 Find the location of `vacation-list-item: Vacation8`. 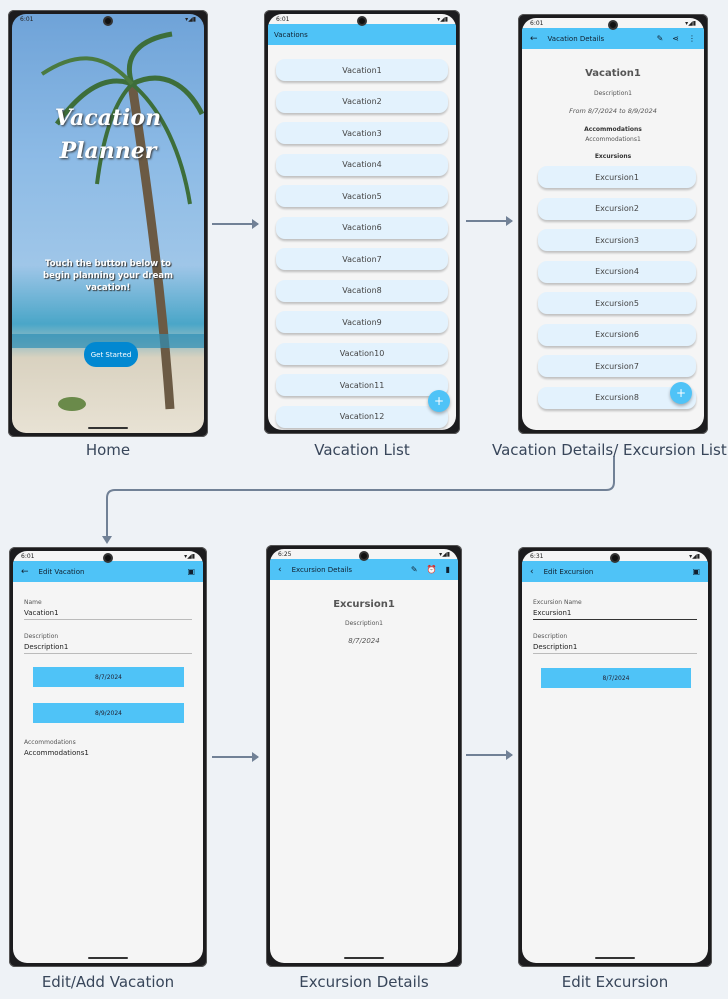

vacation-list-item: Vacation8 is located at coordinates (362, 290).